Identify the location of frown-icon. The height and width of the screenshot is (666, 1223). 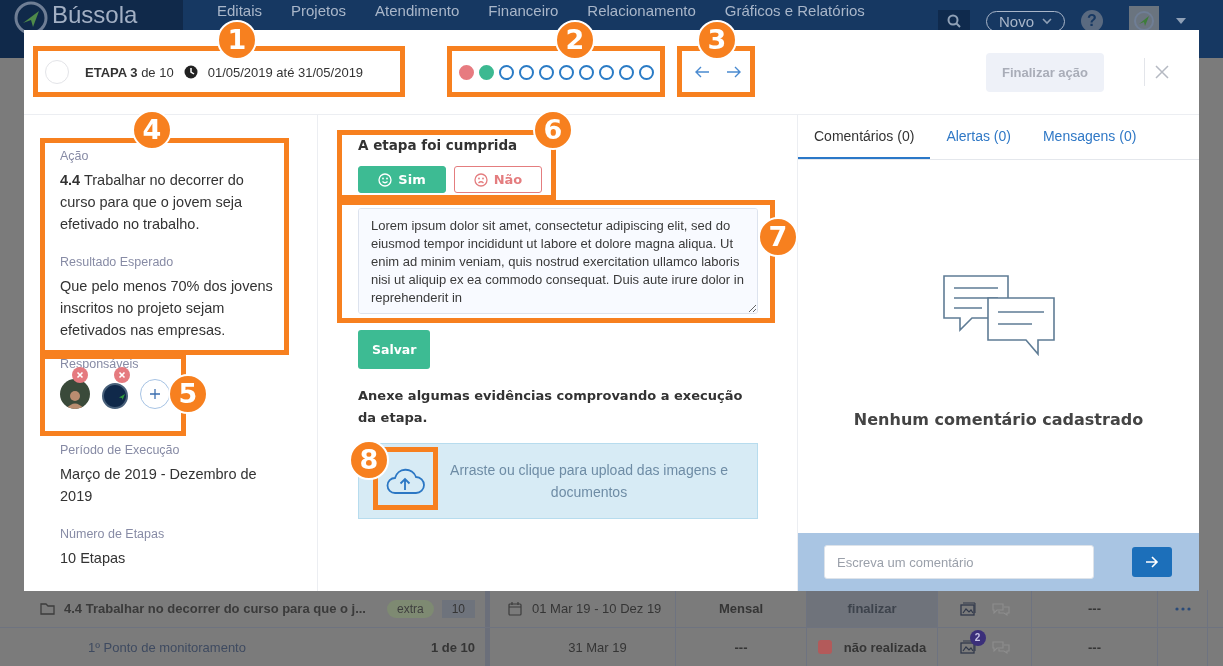
(480, 179).